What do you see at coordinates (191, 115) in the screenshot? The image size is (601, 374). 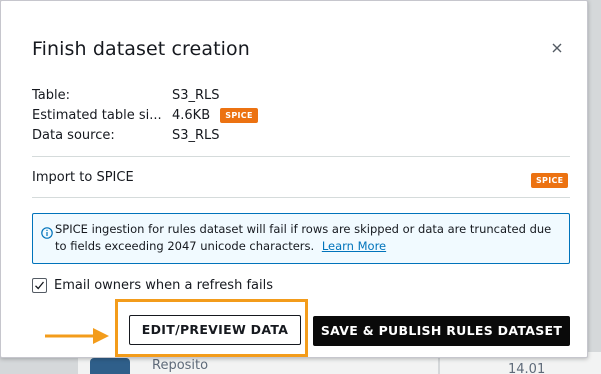 I see `estimated-size-value: 4.6KB` at bounding box center [191, 115].